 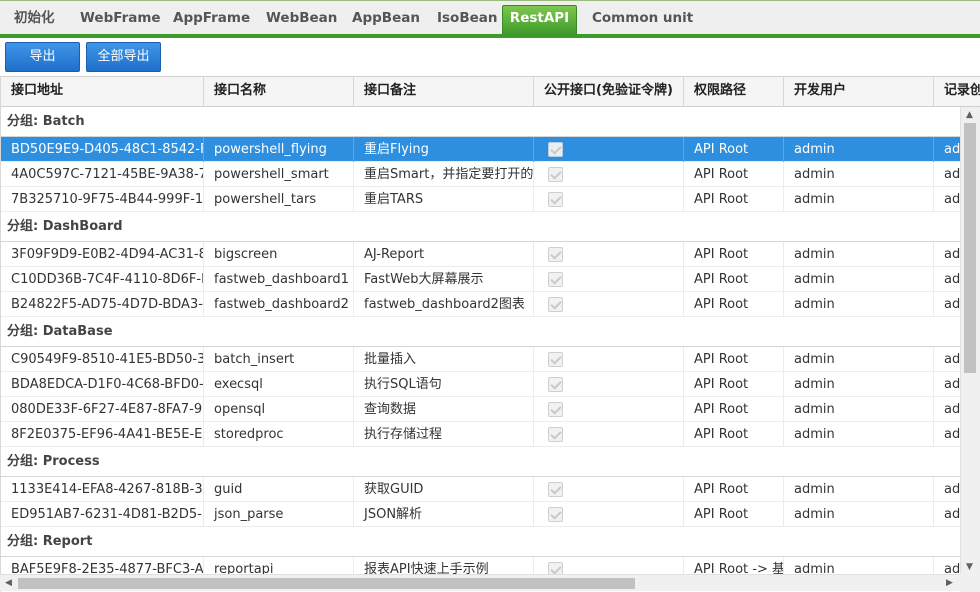 I want to click on tab-isobean: IsoBean, so click(x=467, y=20).